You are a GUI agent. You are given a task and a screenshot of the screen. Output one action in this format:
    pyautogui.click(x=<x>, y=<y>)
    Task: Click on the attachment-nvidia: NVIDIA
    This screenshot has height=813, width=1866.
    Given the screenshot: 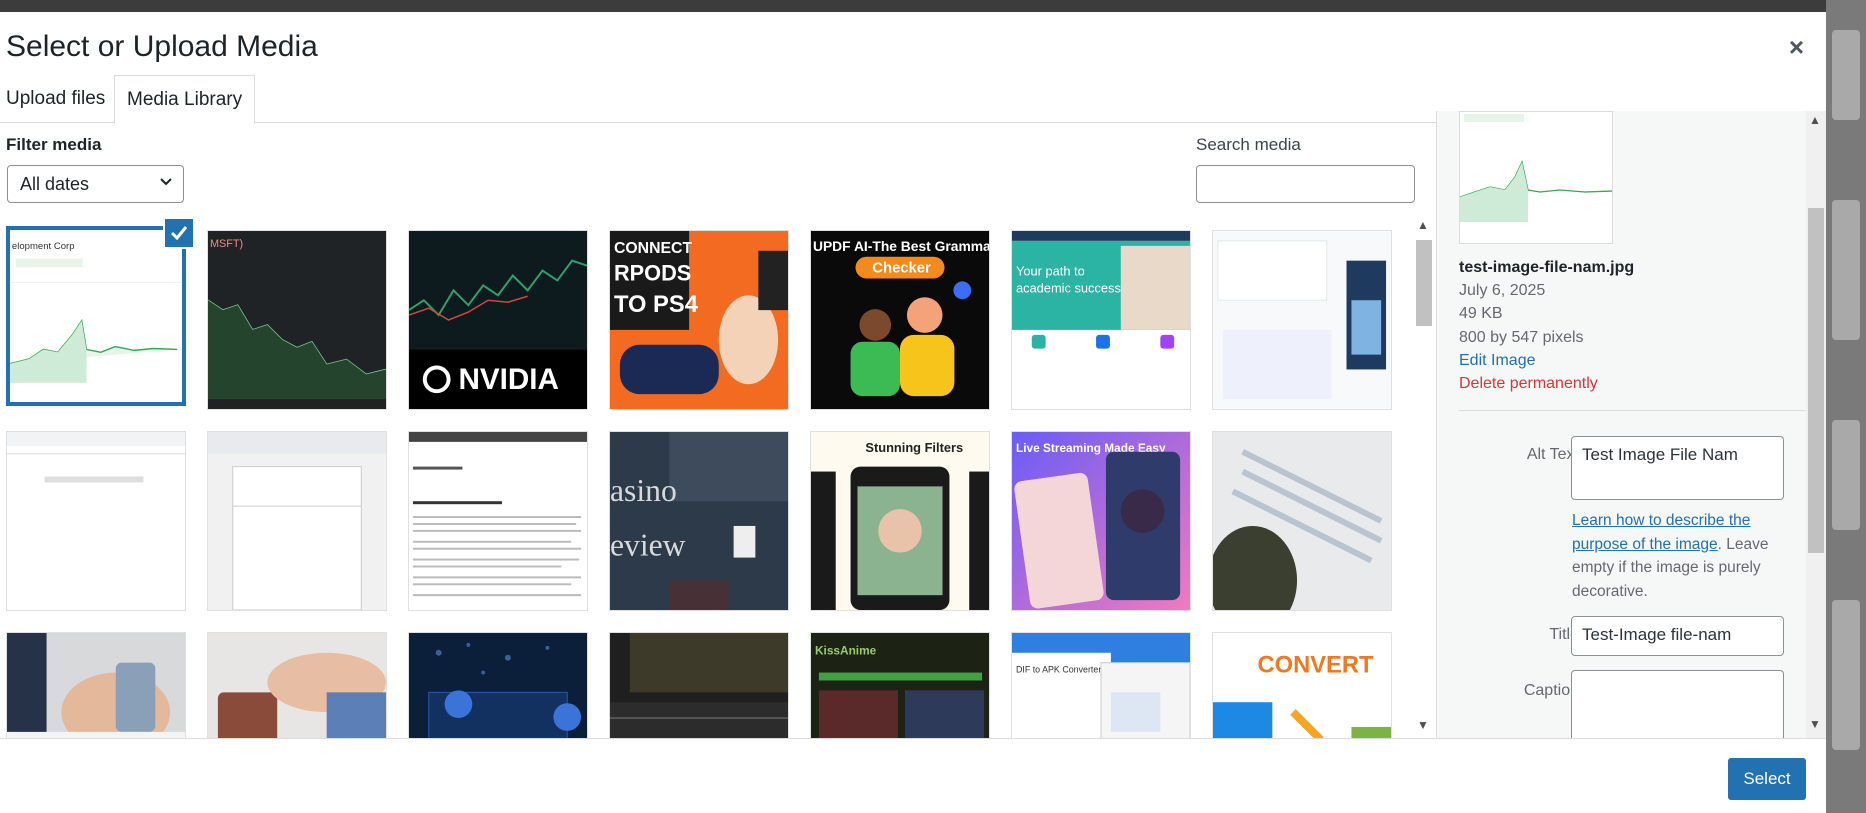 What is the action you would take?
    pyautogui.click(x=498, y=320)
    